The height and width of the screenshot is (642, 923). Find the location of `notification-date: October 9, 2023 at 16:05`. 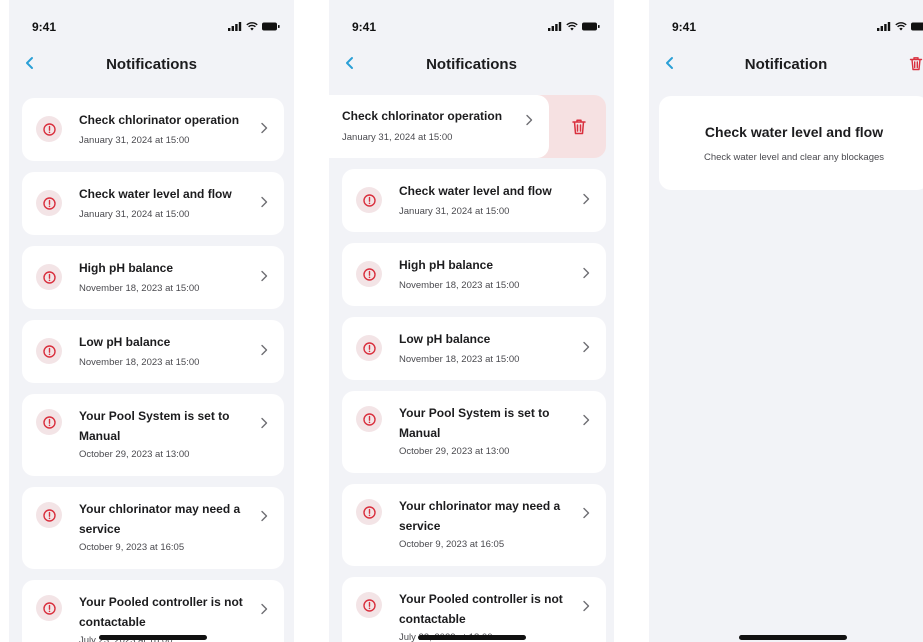

notification-date: October 9, 2023 at 16:05 is located at coordinates (452, 544).